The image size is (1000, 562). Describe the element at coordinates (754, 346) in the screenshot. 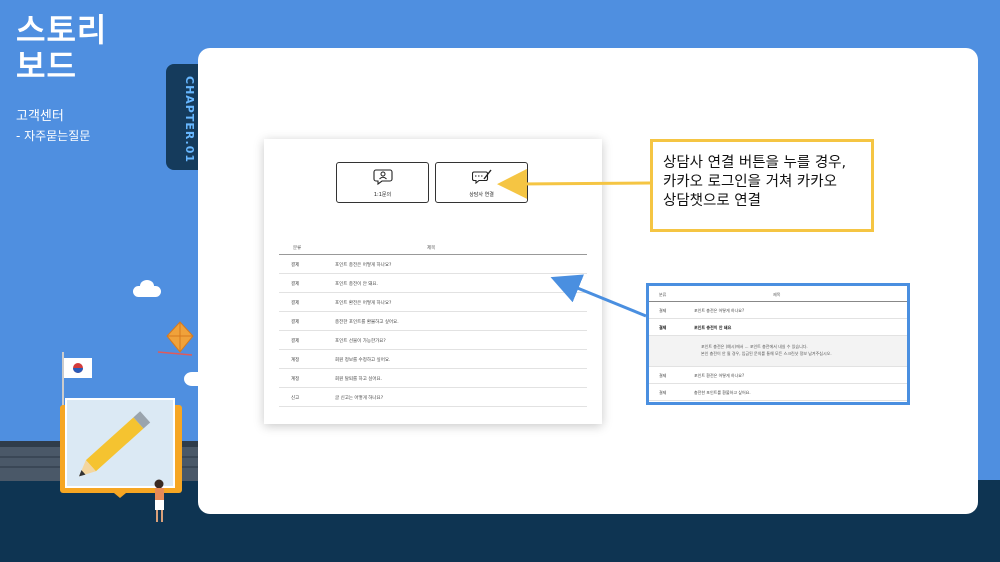

I see `answer-line1: 포인트 충전은 (예시)에서 ... 포인트 충전에서 내실 수 있습니다.` at that location.